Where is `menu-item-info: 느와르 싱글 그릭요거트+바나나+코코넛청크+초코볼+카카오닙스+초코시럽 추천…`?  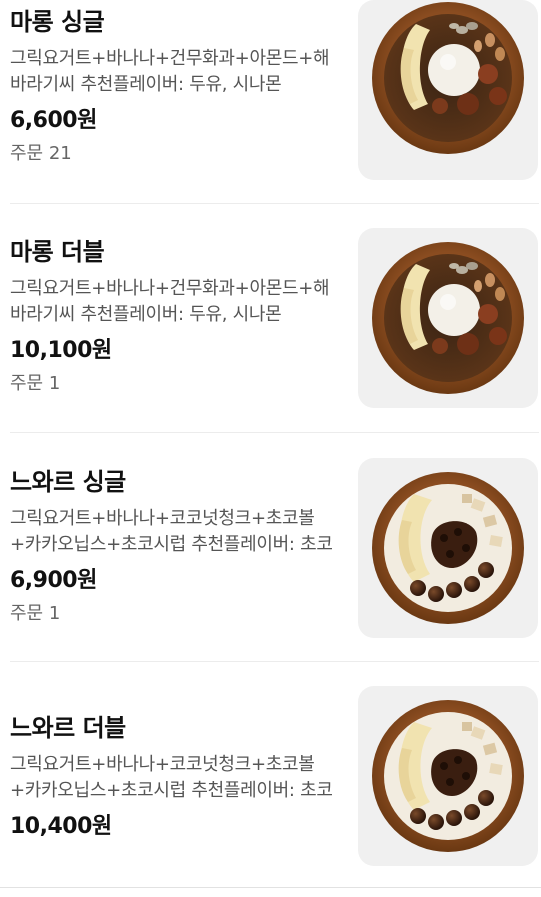 menu-item-info: 느와르 싱글 그릭요거트+바나나+코코넛청크+초코볼+카카오닙스+초코시럽 추천… is located at coordinates (175, 546).